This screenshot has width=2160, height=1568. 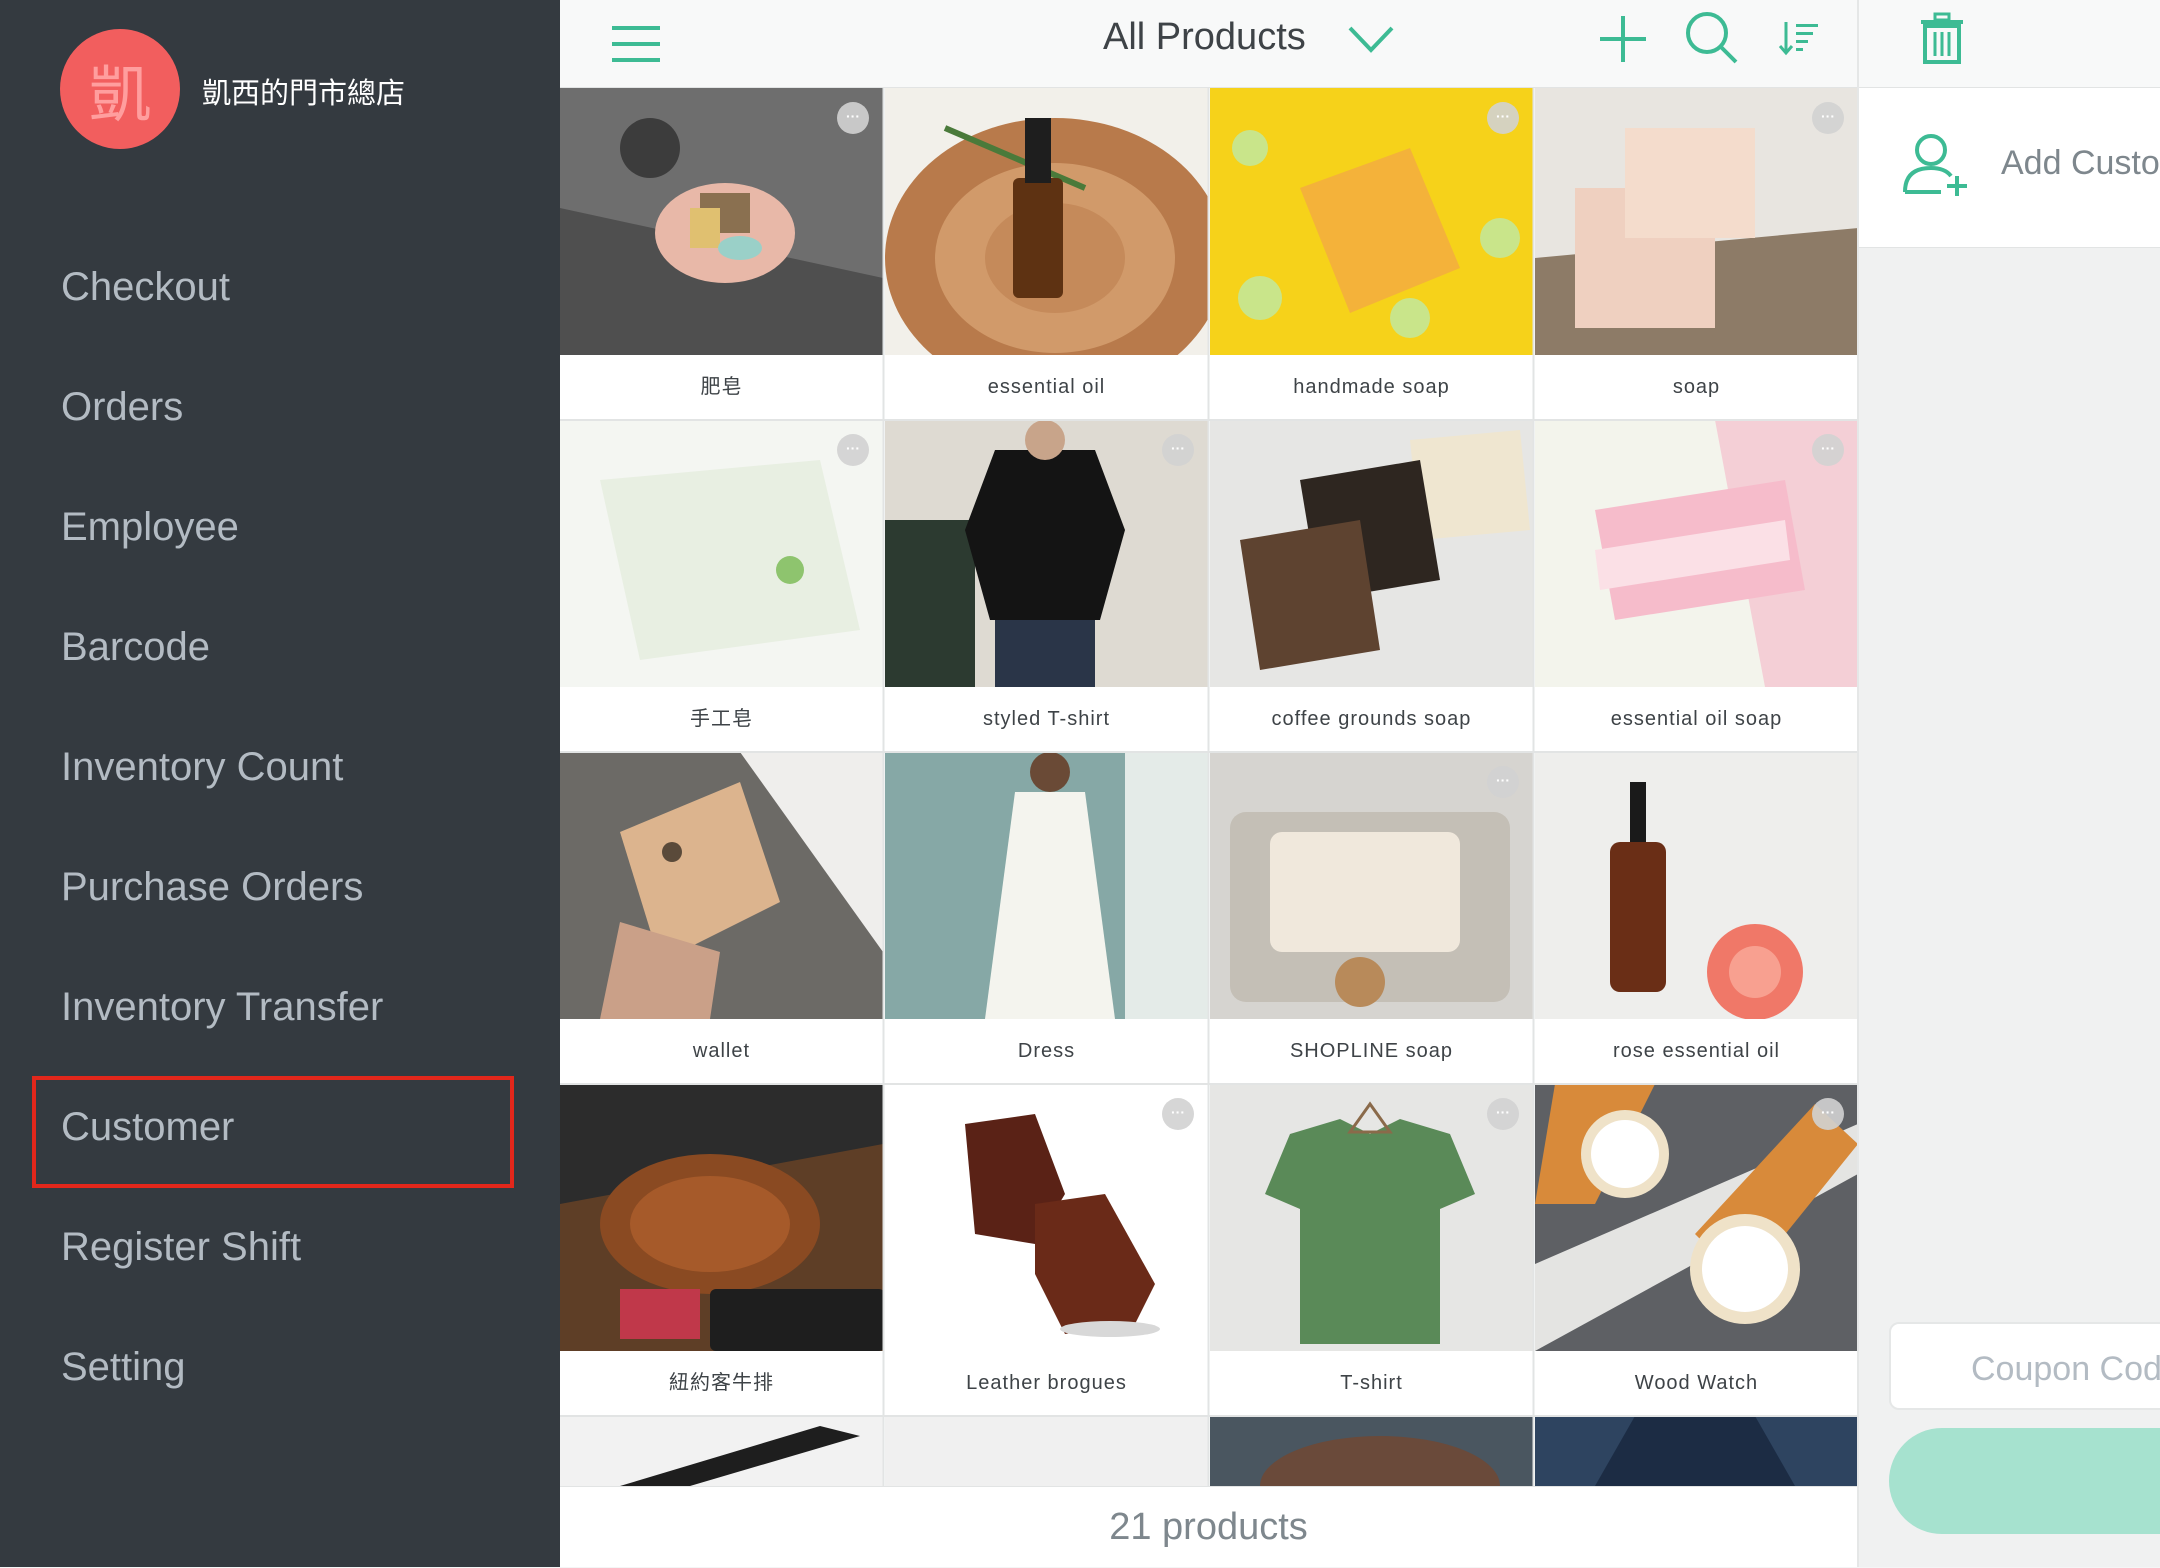 I want to click on nav-item-purchase-orders: Purchase Orders, so click(x=212, y=887).